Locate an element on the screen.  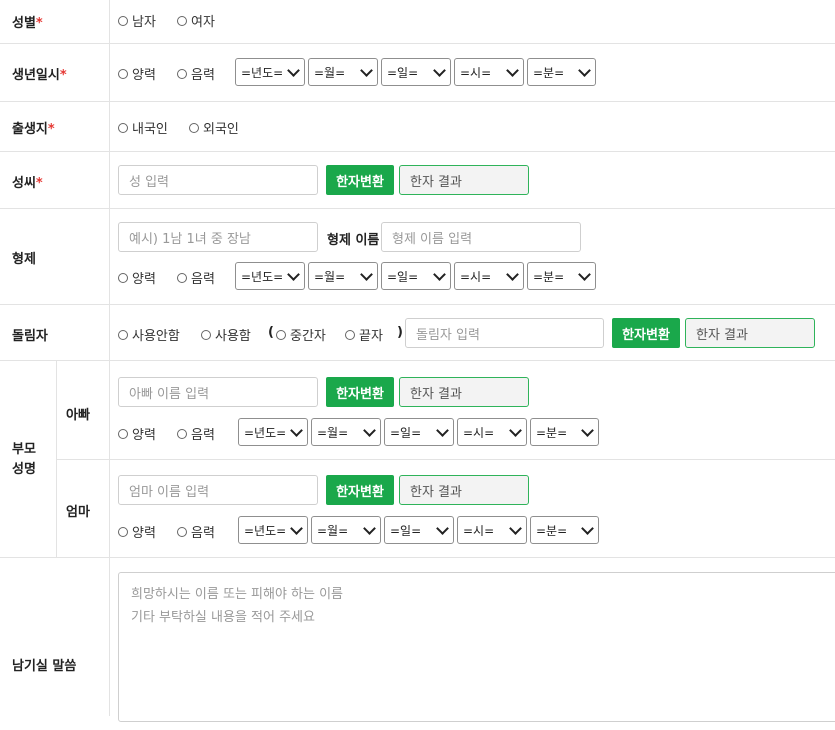
dollimja-paren-open: ( is located at coordinates (271, 332).